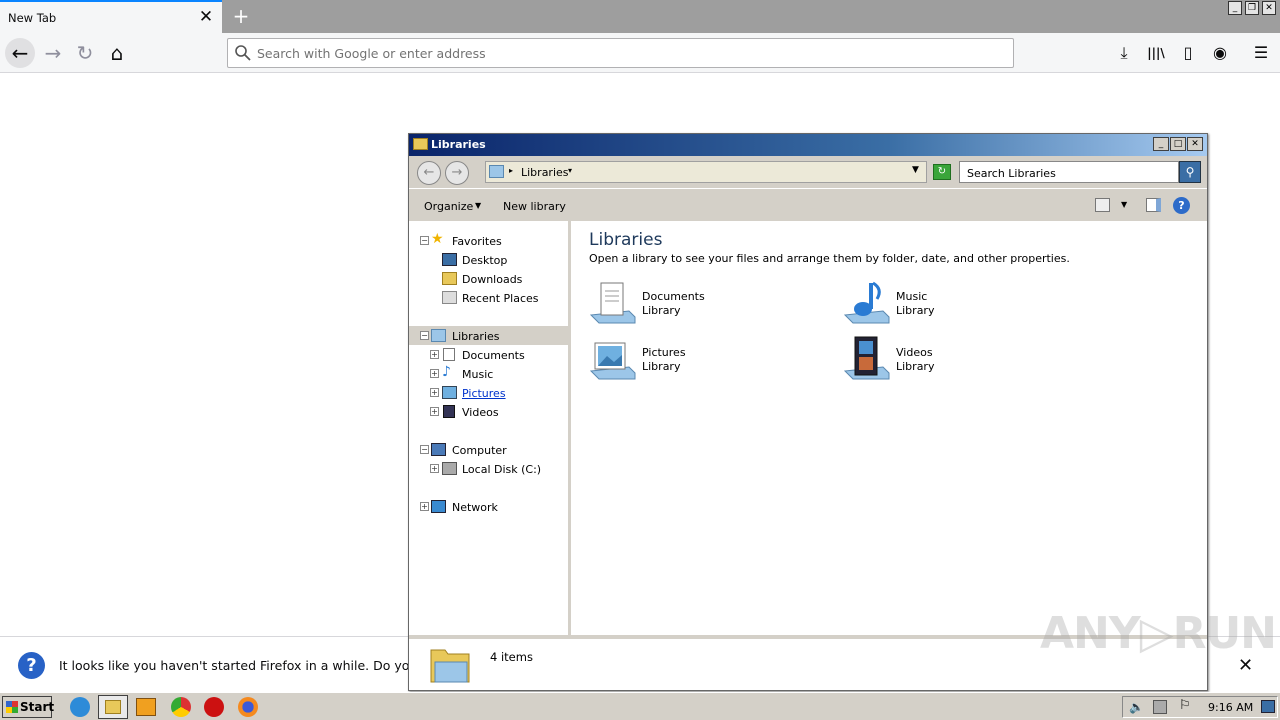 This screenshot has height=720, width=1280. Describe the element at coordinates (620, 53) in the screenshot. I see `url-bar: Search with Google or enter address` at that location.